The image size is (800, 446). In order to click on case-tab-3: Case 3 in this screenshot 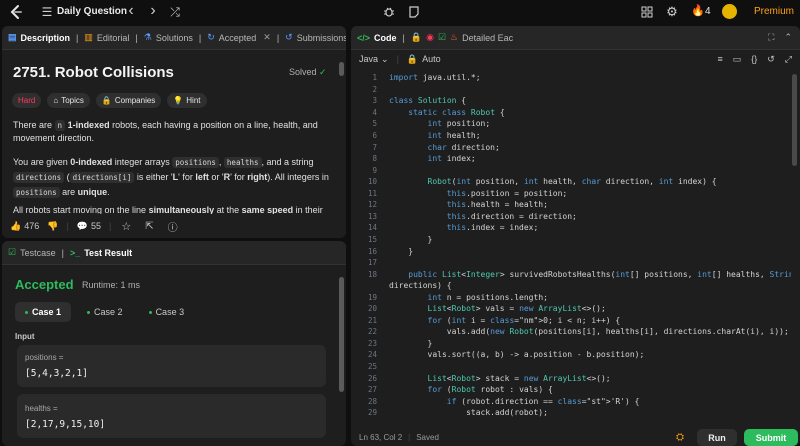, I will do `click(167, 312)`.